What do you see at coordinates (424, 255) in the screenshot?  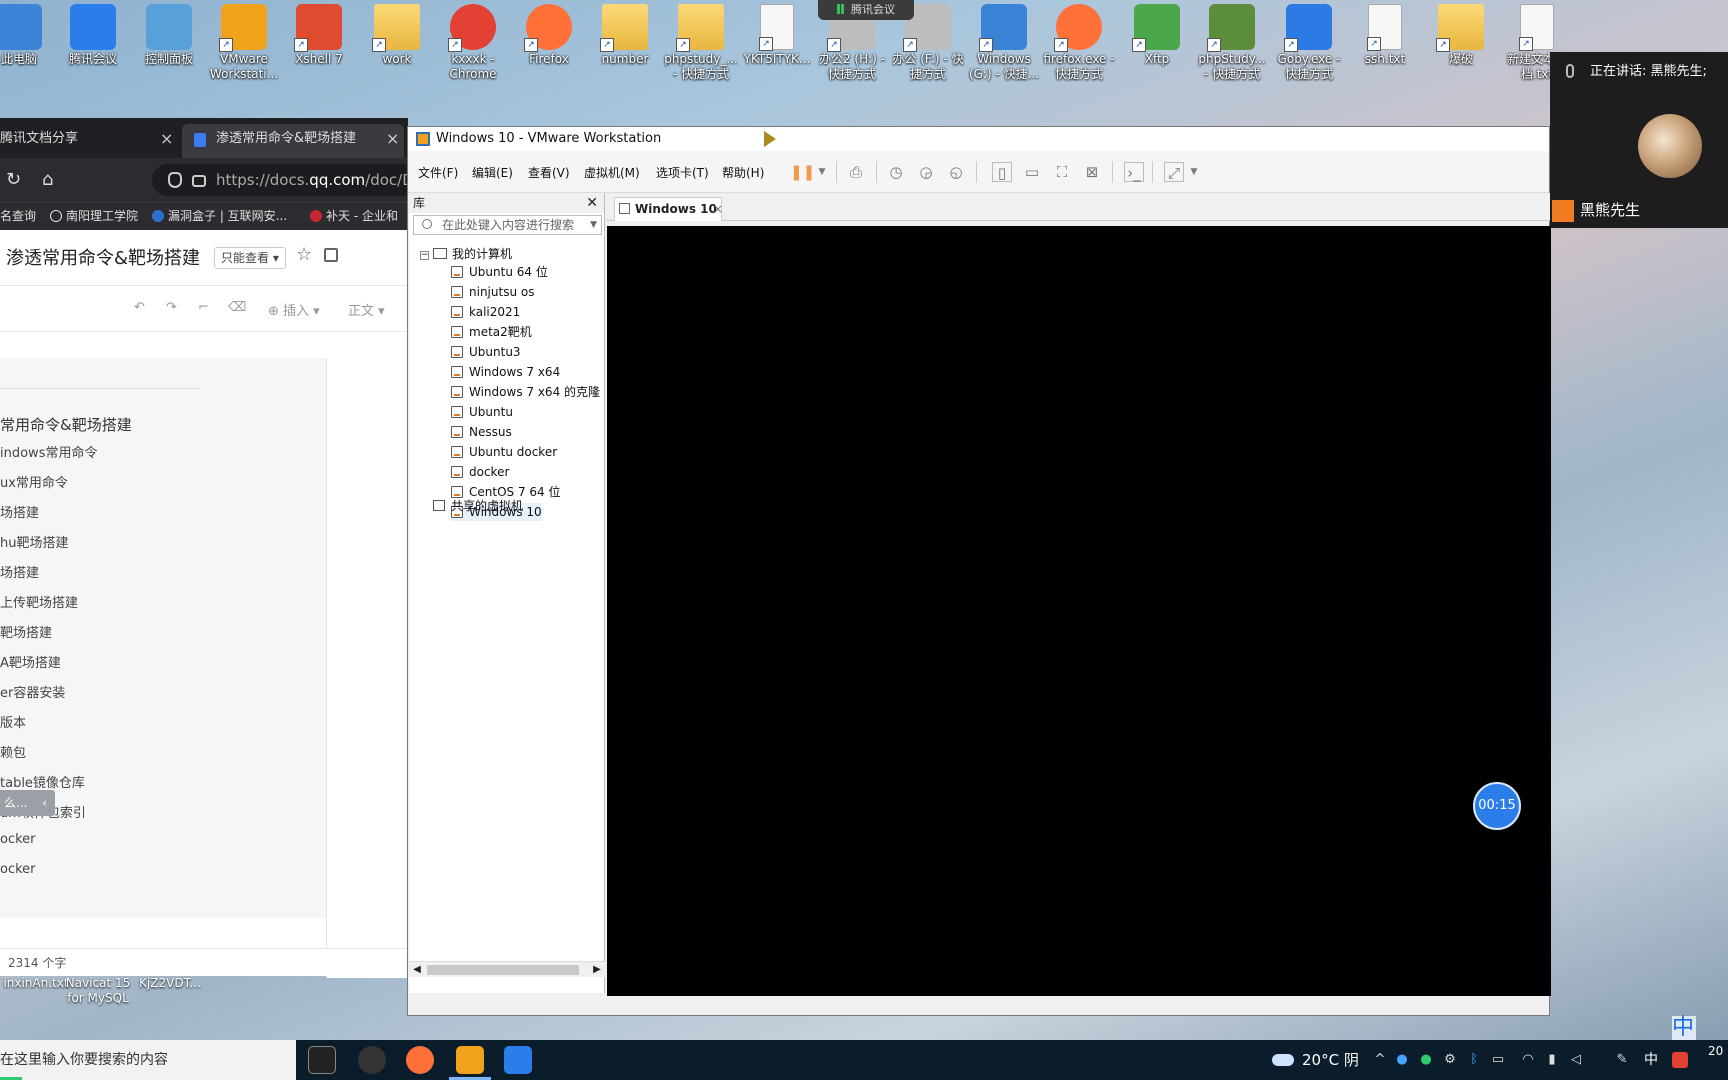 I see `collapse-icon: −` at bounding box center [424, 255].